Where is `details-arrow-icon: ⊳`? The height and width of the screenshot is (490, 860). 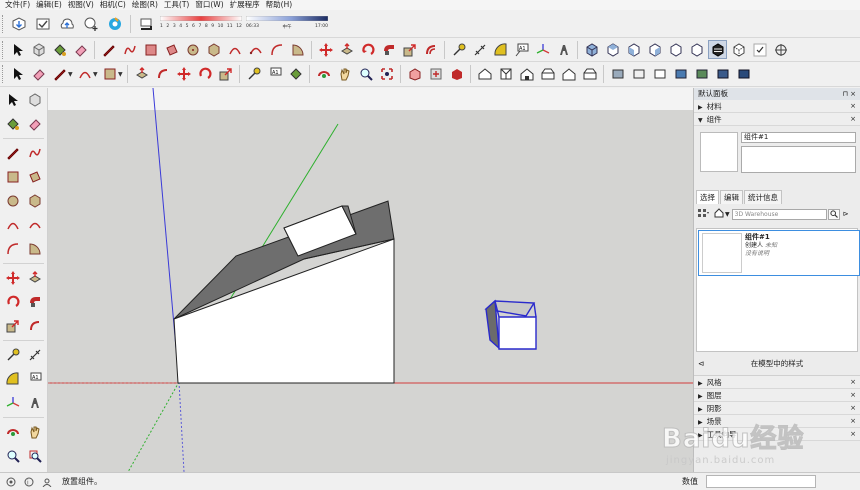 details-arrow-icon: ⊳ is located at coordinates (846, 214).